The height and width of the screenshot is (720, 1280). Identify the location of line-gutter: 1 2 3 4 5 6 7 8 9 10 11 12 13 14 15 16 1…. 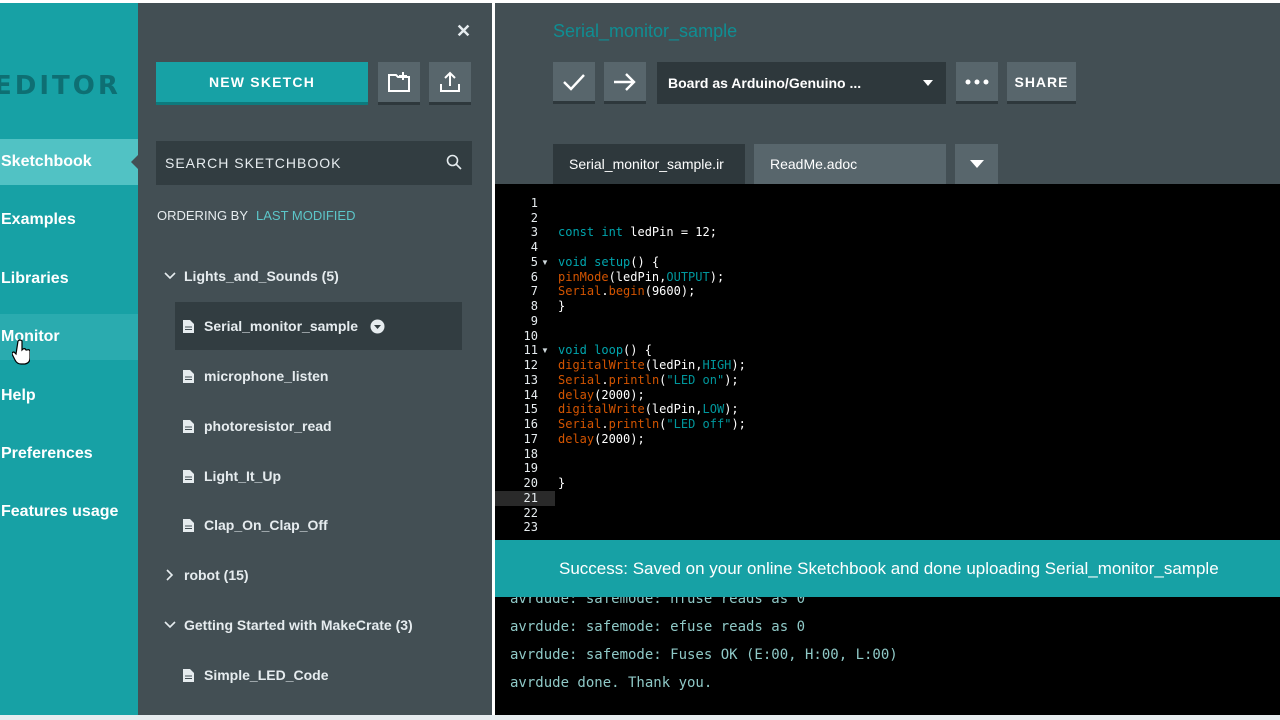
(524, 364).